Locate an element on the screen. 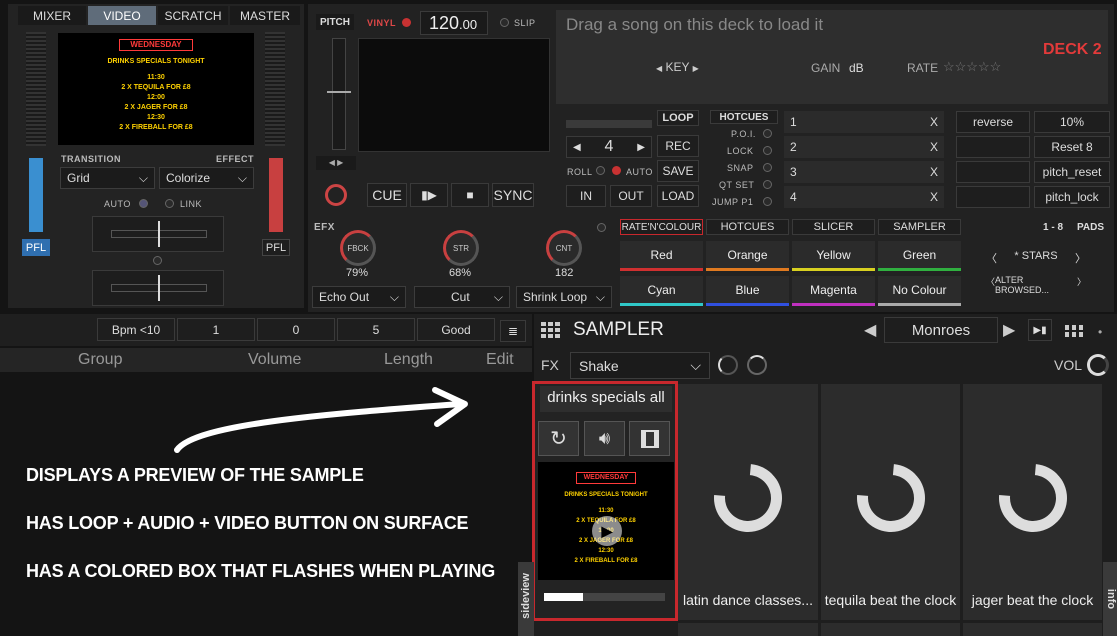 The width and height of the screenshot is (1117, 636). play-button: ▮▶ is located at coordinates (429, 195).